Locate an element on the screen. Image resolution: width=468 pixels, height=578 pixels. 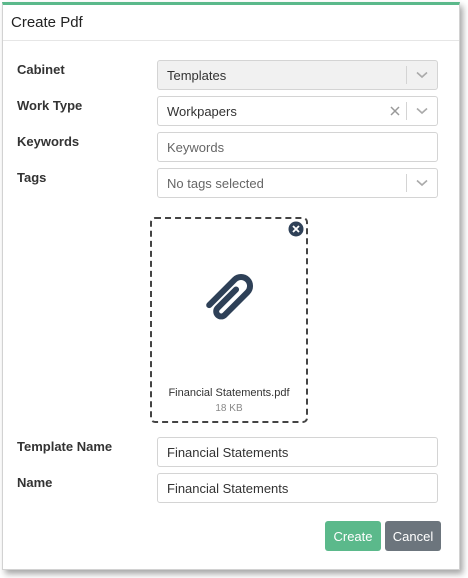
dialog-title: Create Pdf is located at coordinates (47, 22).